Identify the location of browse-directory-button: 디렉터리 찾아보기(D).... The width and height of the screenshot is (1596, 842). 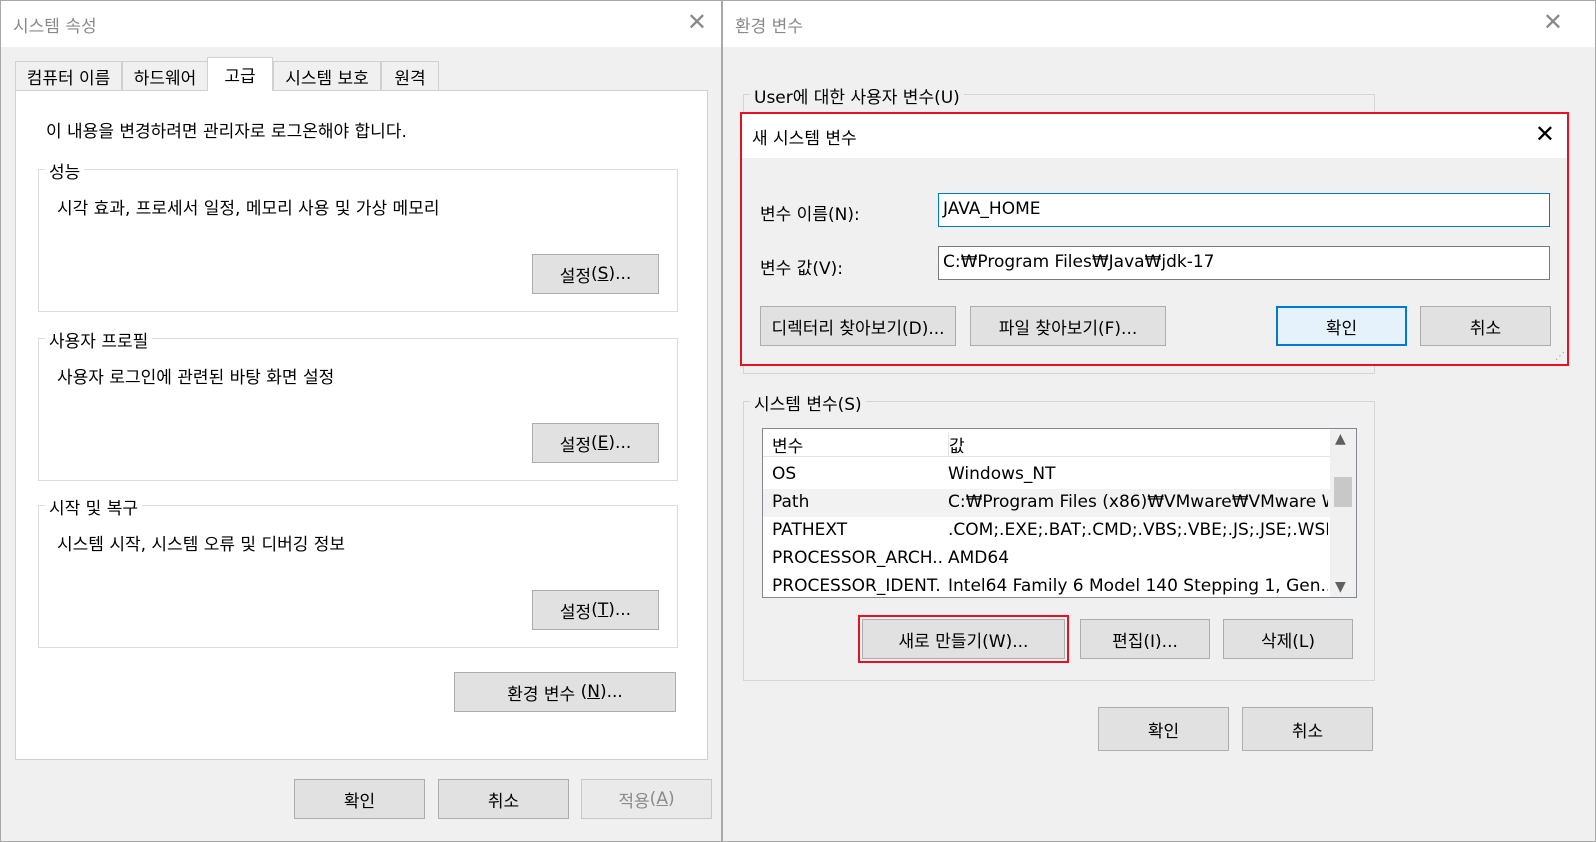
(858, 326).